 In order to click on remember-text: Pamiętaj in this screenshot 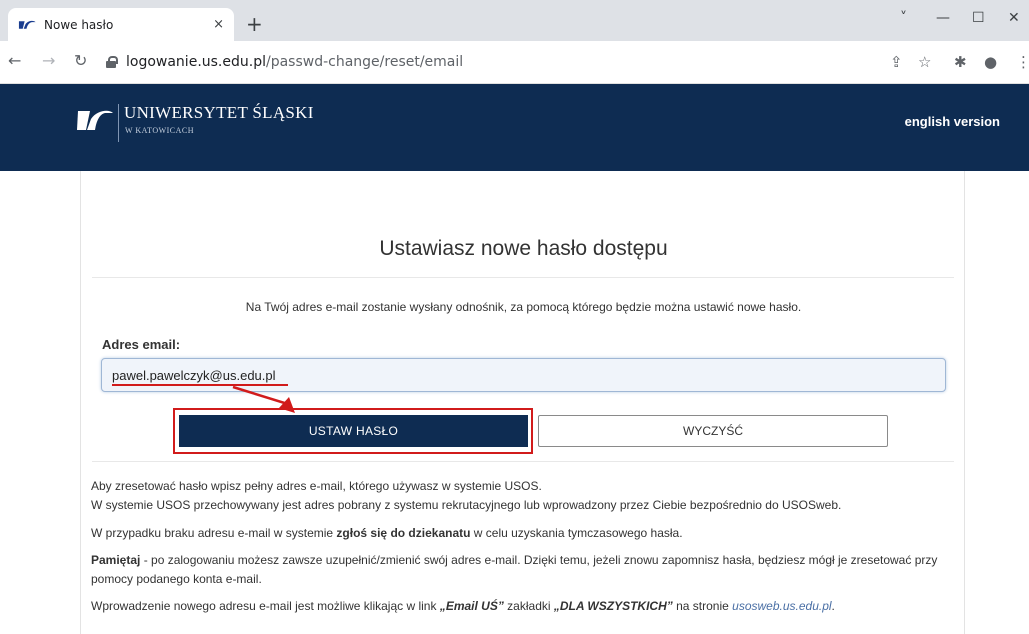, I will do `click(116, 560)`.